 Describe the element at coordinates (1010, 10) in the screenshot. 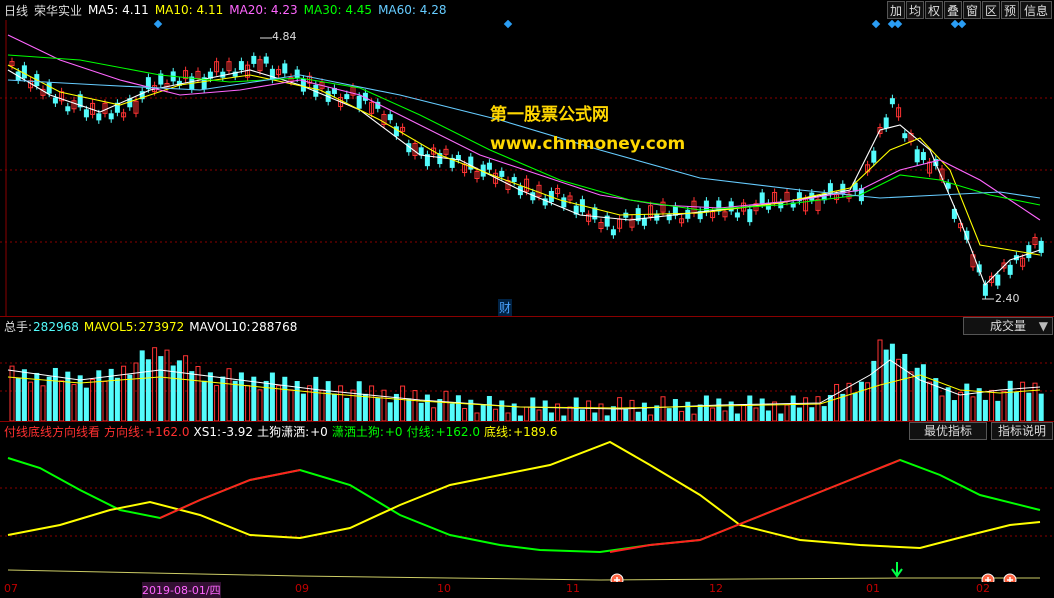

I see `alert-button: 预` at that location.